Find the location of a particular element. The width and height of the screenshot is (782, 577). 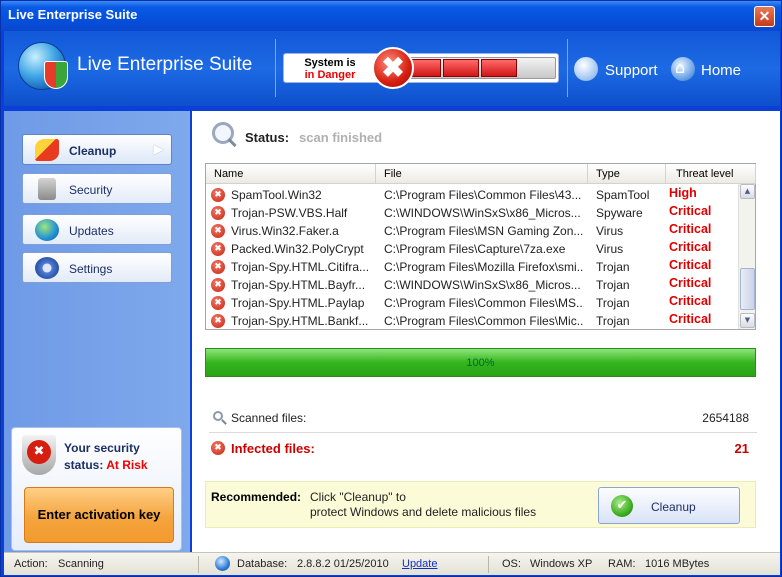

os-label: OS: is located at coordinates (511, 564).